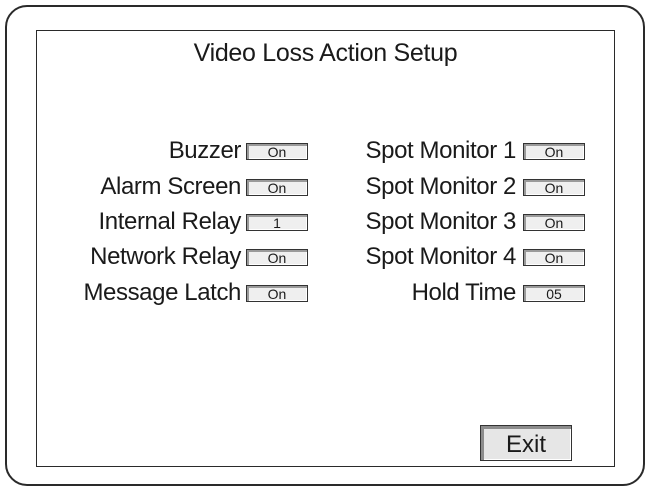 The image size is (653, 494). I want to click on spot-monitor-1-field: On, so click(554, 151).